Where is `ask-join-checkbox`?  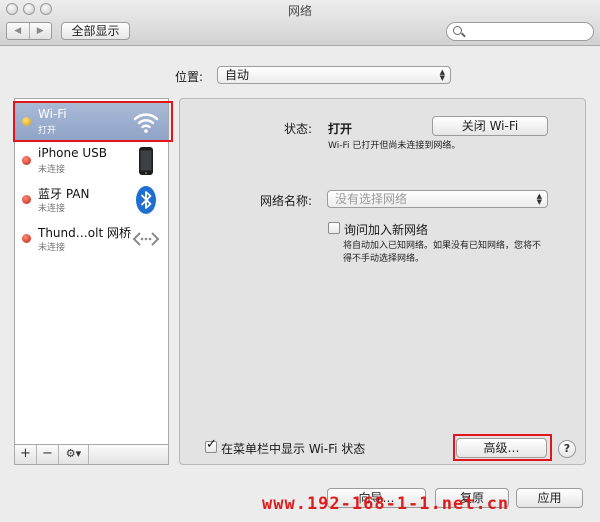 ask-join-checkbox is located at coordinates (334, 228).